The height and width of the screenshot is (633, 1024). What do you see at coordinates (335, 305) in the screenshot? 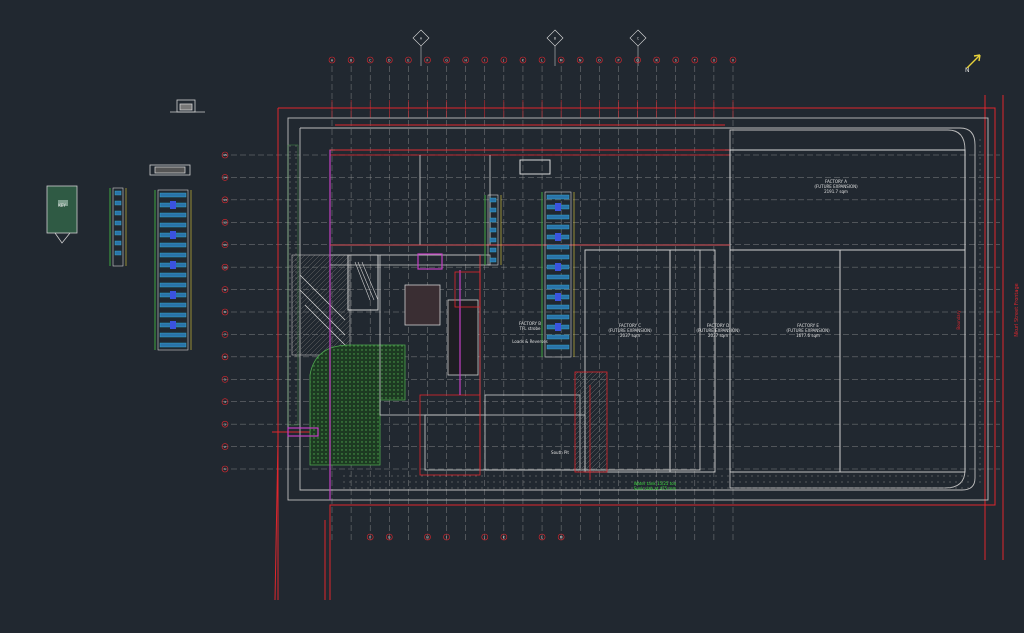
I see `parking-ramps` at bounding box center [335, 305].